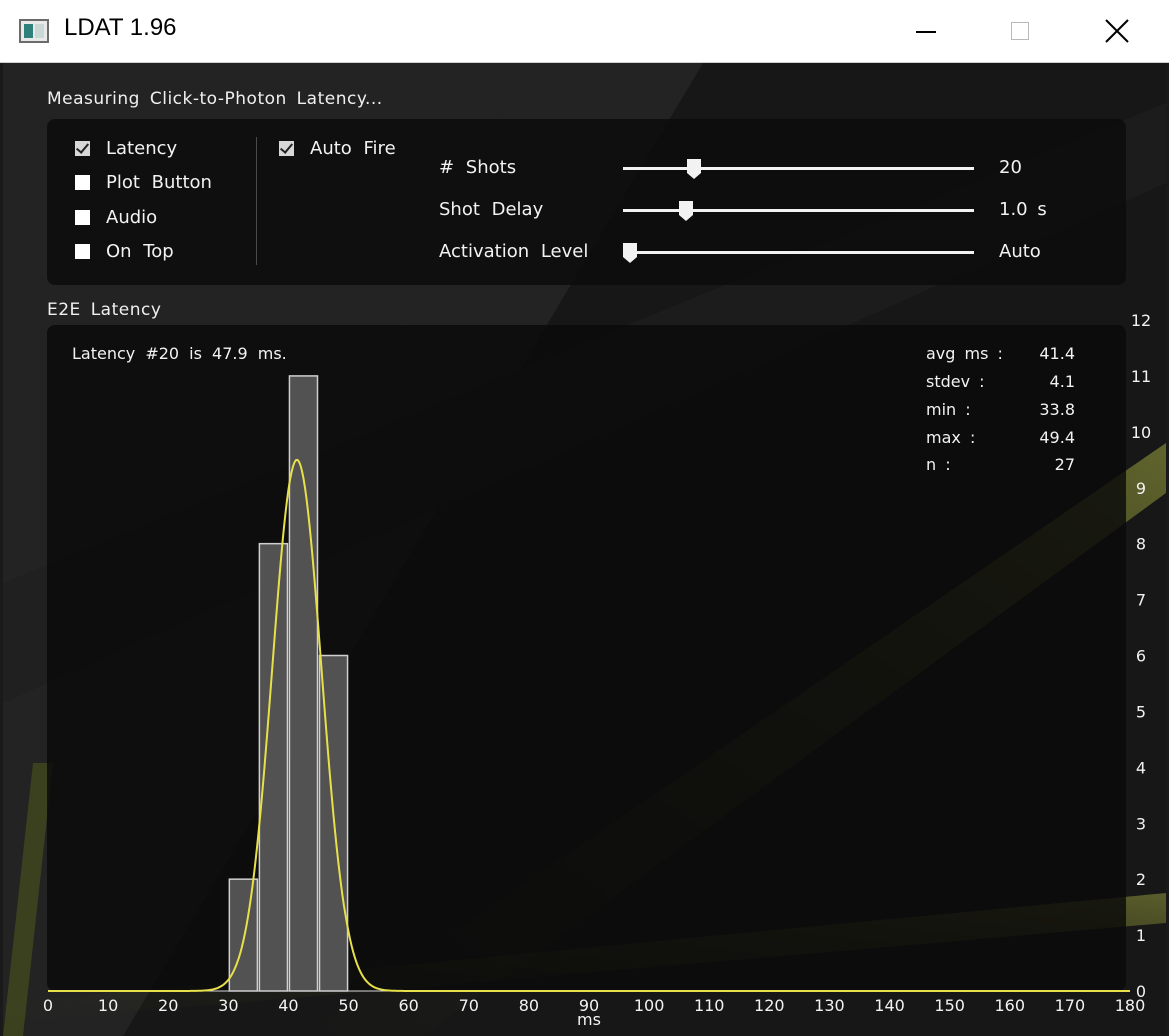 The width and height of the screenshot is (1169, 1036). I want to click on y-tick-label: 6, so click(1141, 656).